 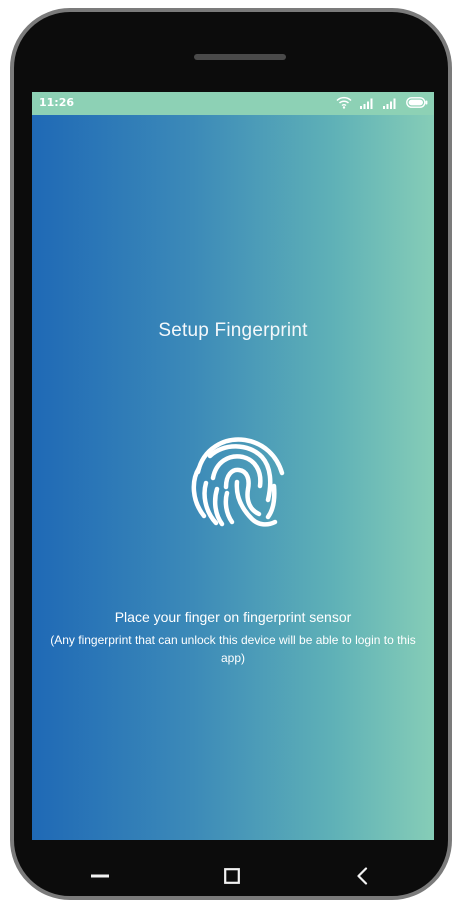 What do you see at coordinates (417, 102) in the screenshot?
I see `battery-icon` at bounding box center [417, 102].